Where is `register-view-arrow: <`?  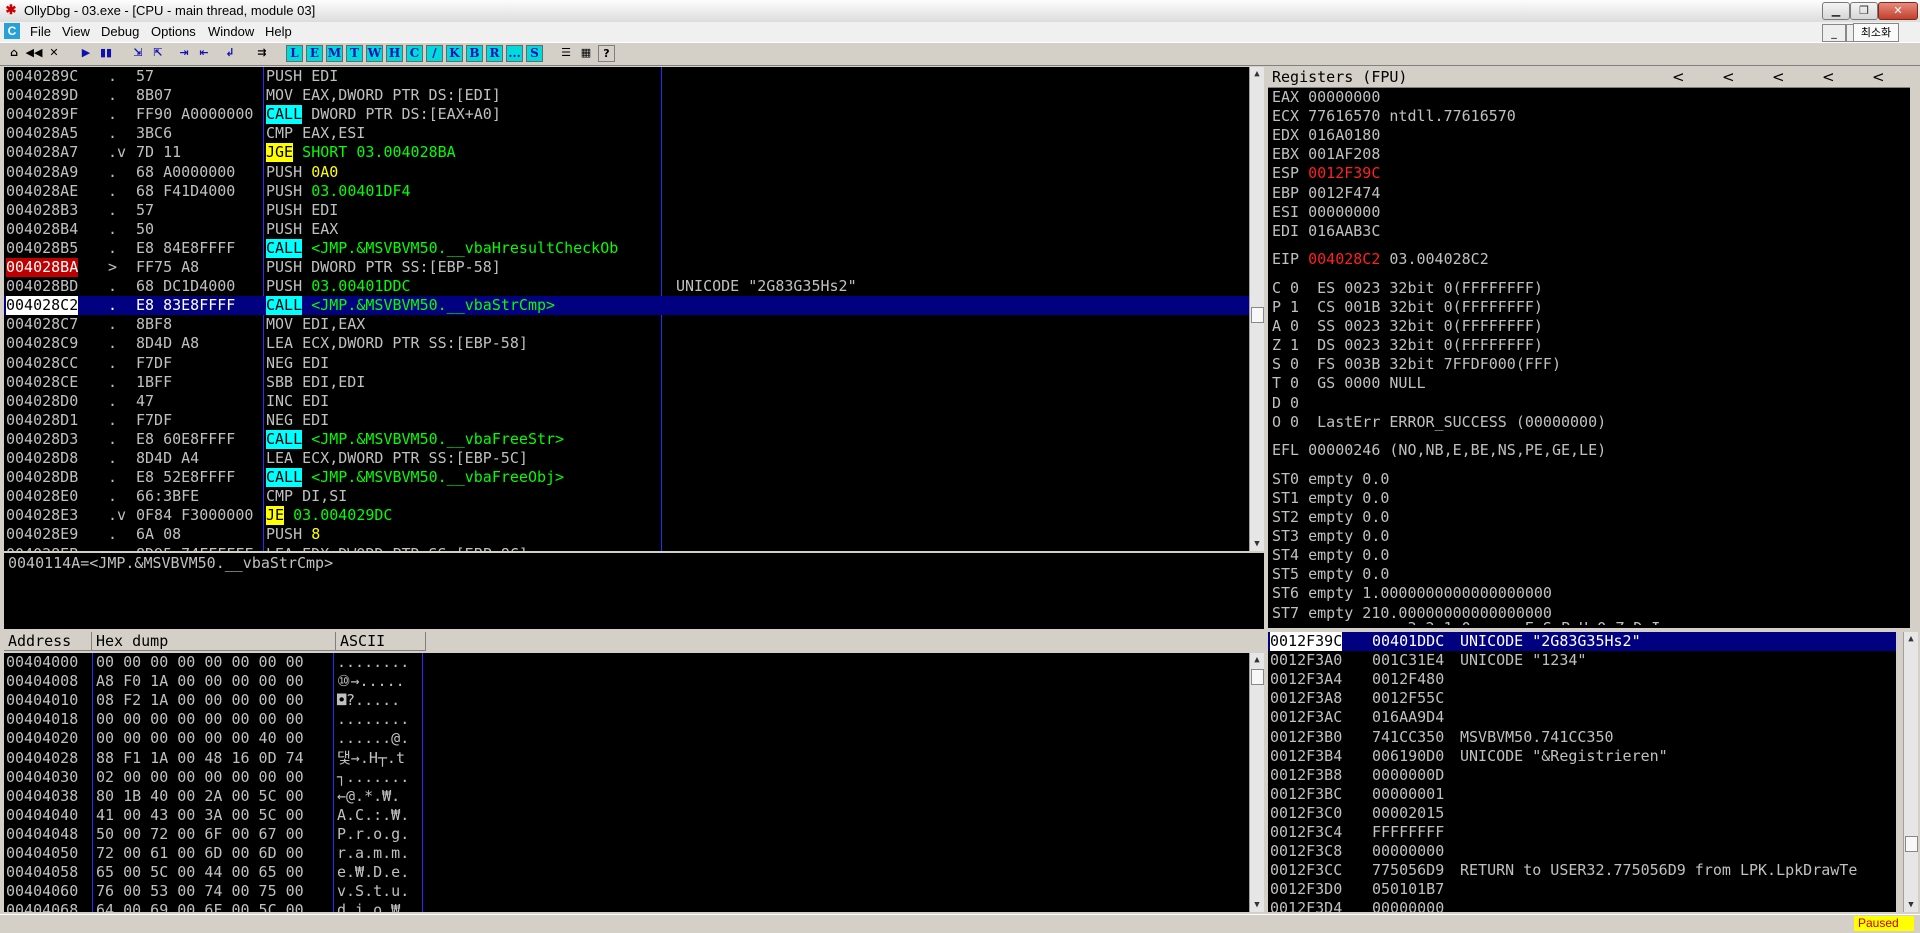 register-view-arrow: < is located at coordinates (1778, 77).